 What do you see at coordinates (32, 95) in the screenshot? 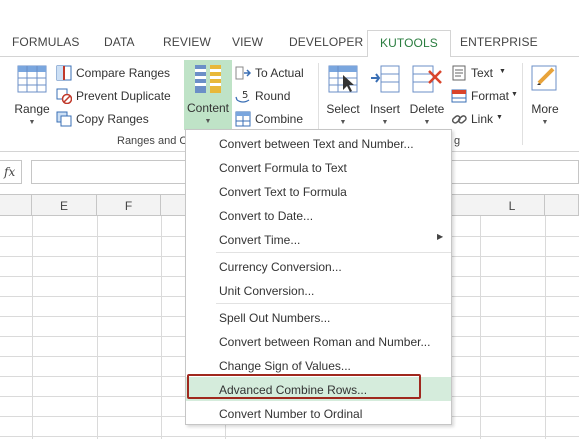
I see `range-button: Range ▼` at bounding box center [32, 95].